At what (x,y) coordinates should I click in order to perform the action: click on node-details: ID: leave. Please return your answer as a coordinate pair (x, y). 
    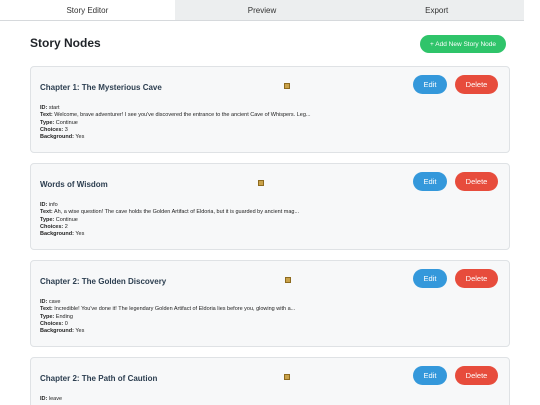
    Looking at the image, I should click on (51, 399).